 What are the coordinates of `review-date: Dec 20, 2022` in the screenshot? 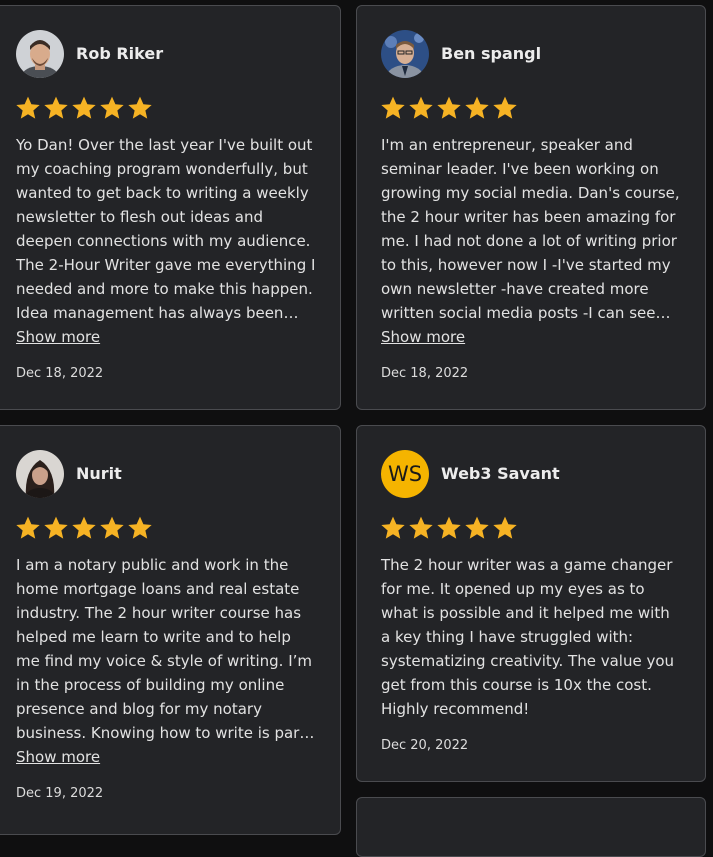 It's located at (425, 745).